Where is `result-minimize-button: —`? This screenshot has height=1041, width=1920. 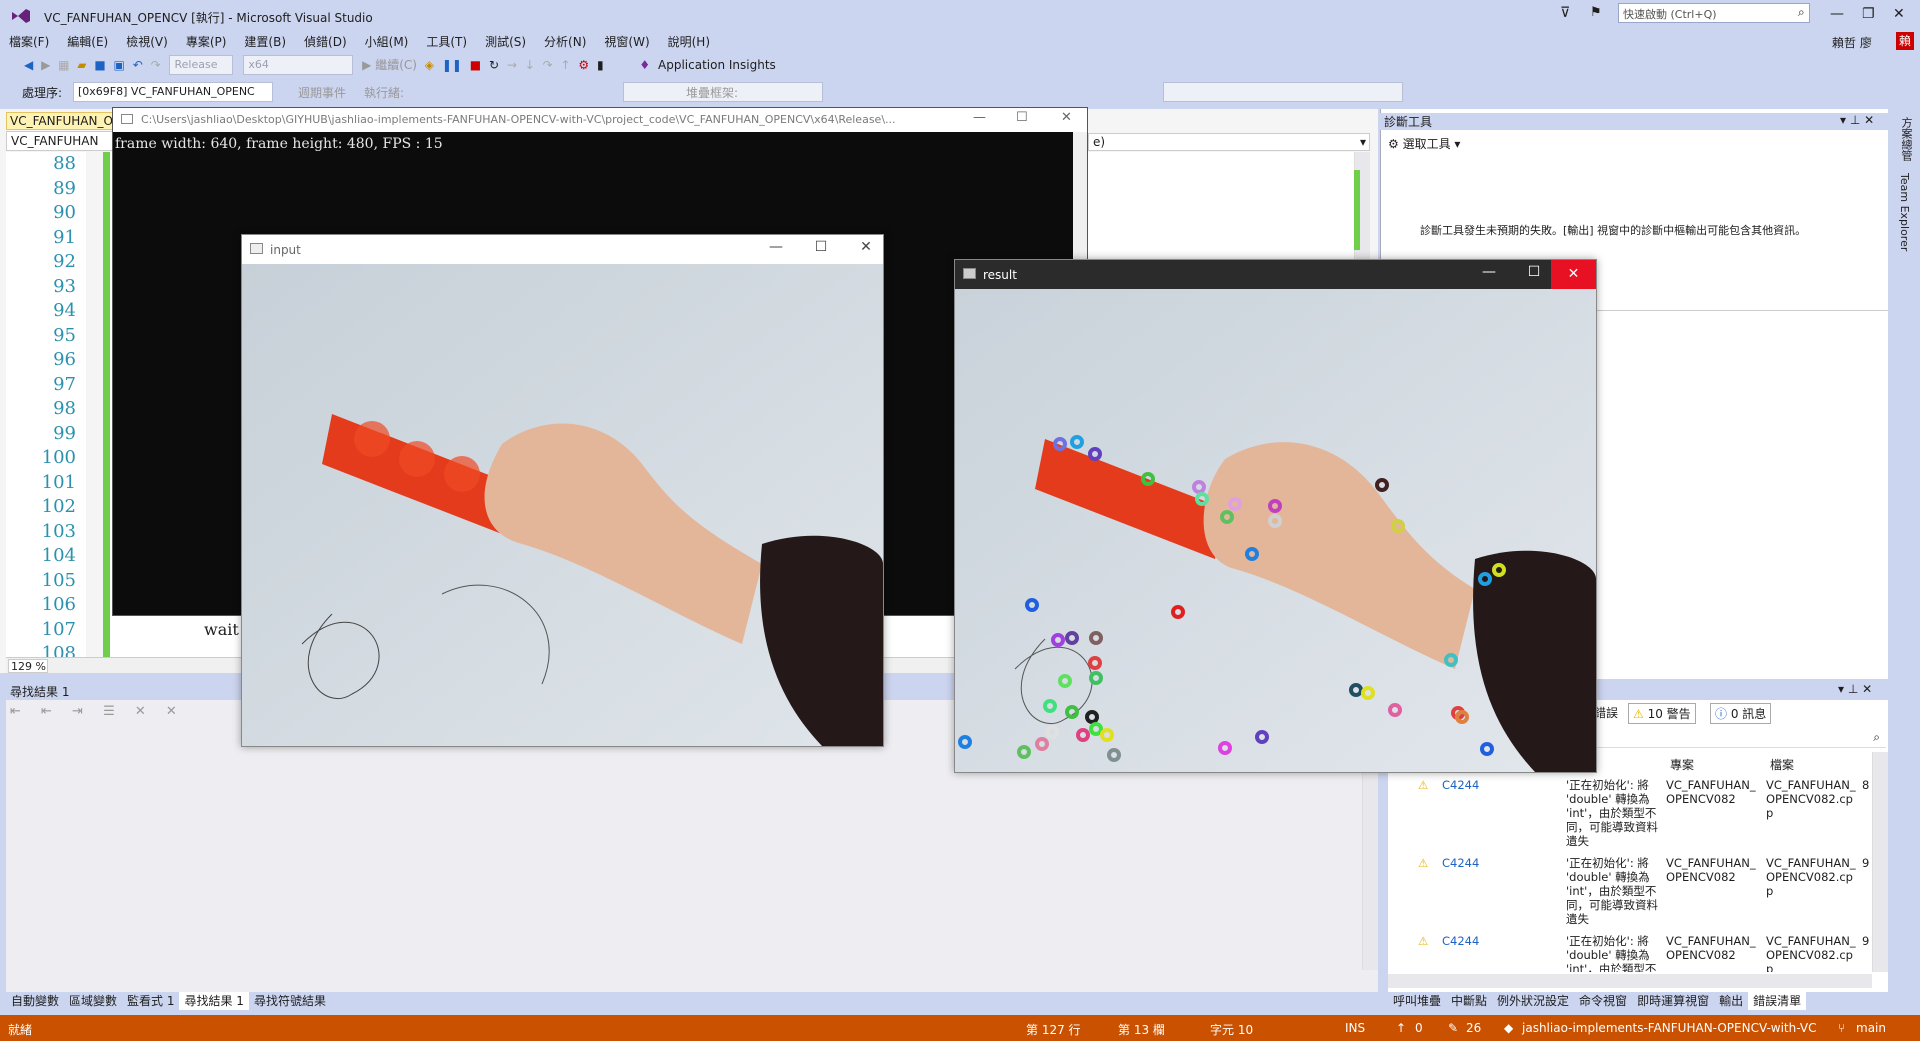 result-minimize-button: — is located at coordinates (1489, 272).